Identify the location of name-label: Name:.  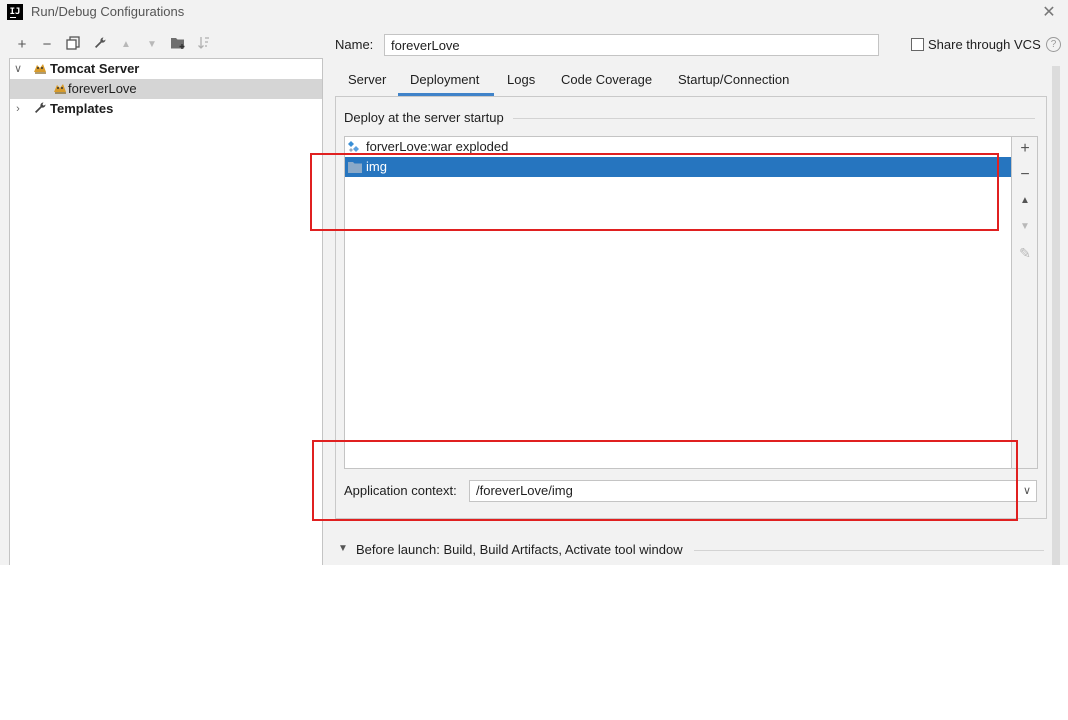
(354, 44).